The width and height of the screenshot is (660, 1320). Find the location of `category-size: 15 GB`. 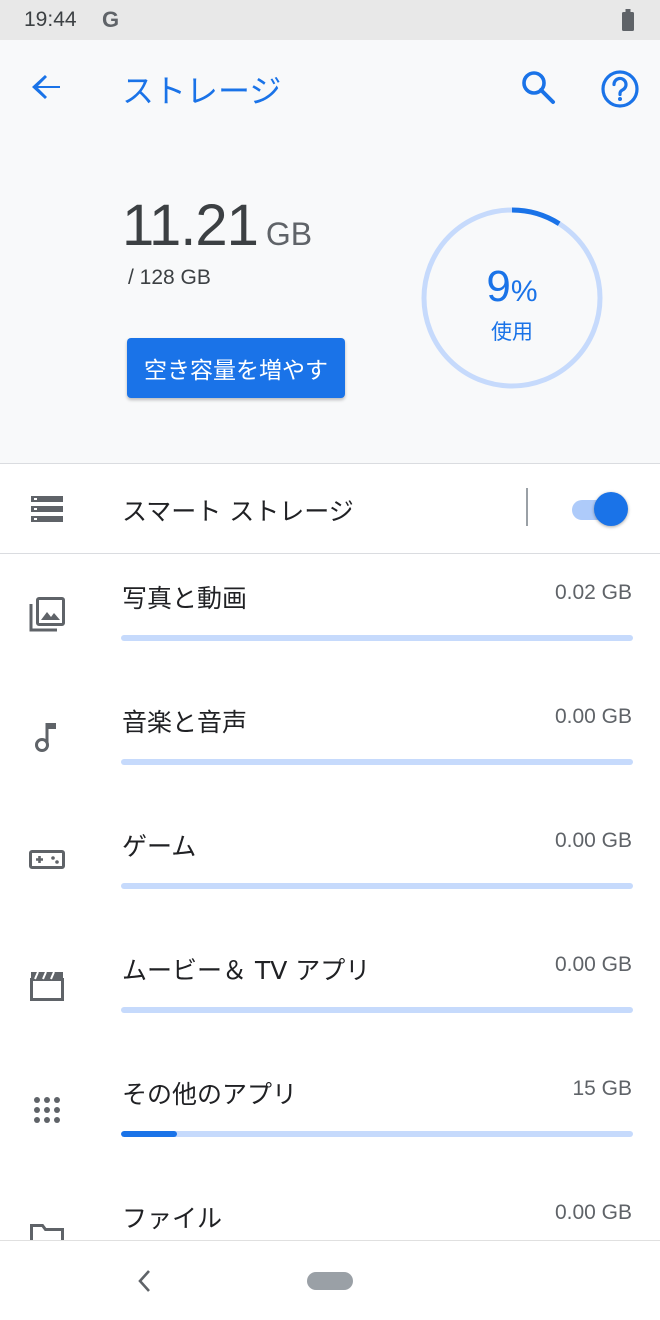

category-size: 15 GB is located at coordinates (602, 1088).